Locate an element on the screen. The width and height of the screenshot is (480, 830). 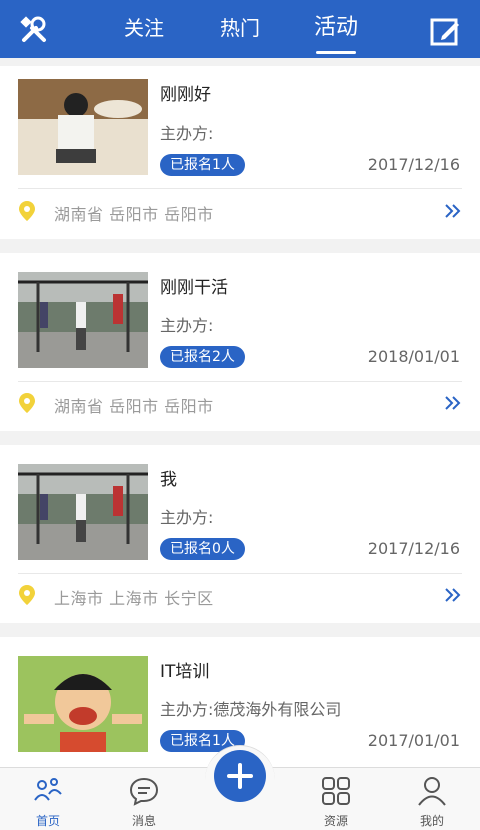
message-icon is located at coordinates (144, 791).